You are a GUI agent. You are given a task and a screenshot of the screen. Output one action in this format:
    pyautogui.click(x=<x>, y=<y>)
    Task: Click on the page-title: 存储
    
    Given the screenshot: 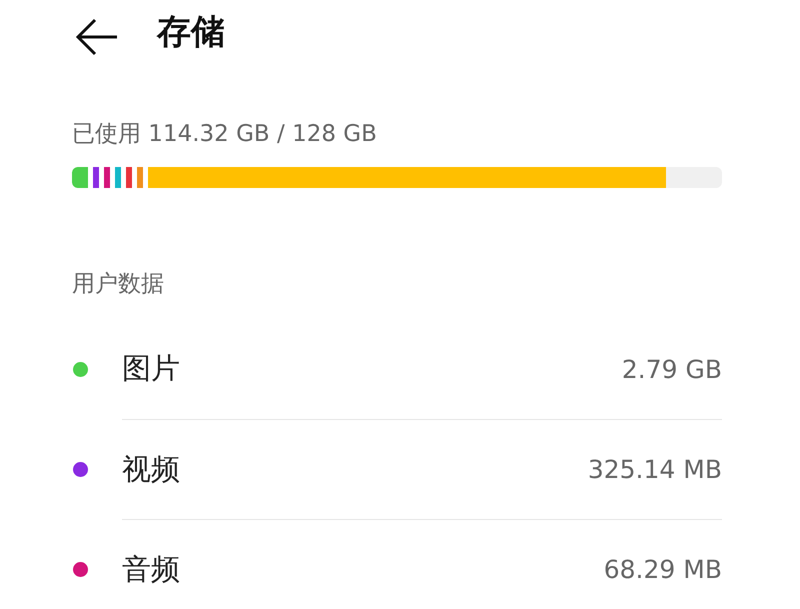 What is the action you would take?
    pyautogui.click(x=191, y=32)
    